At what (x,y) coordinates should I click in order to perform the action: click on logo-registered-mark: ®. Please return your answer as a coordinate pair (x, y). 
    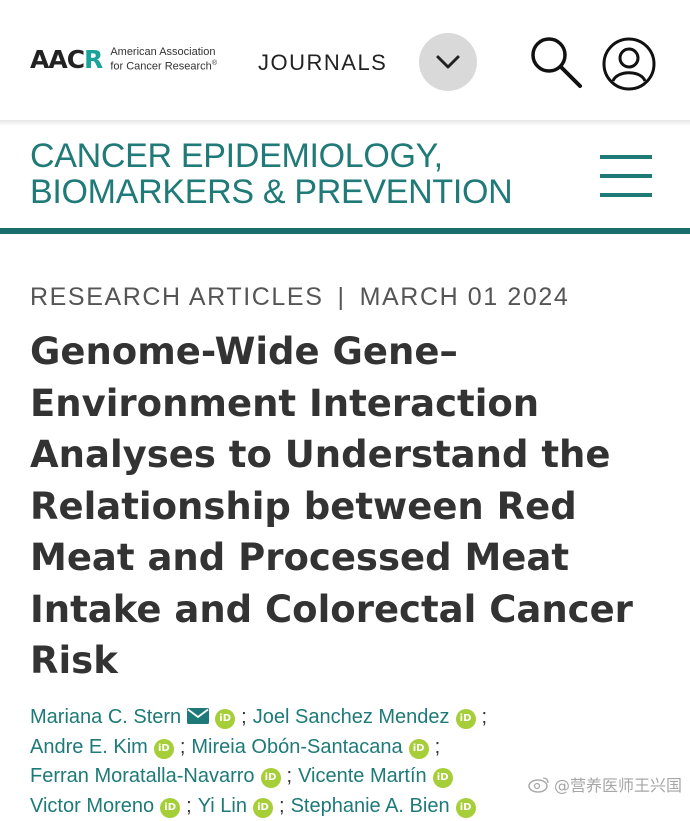
    Looking at the image, I should click on (214, 63).